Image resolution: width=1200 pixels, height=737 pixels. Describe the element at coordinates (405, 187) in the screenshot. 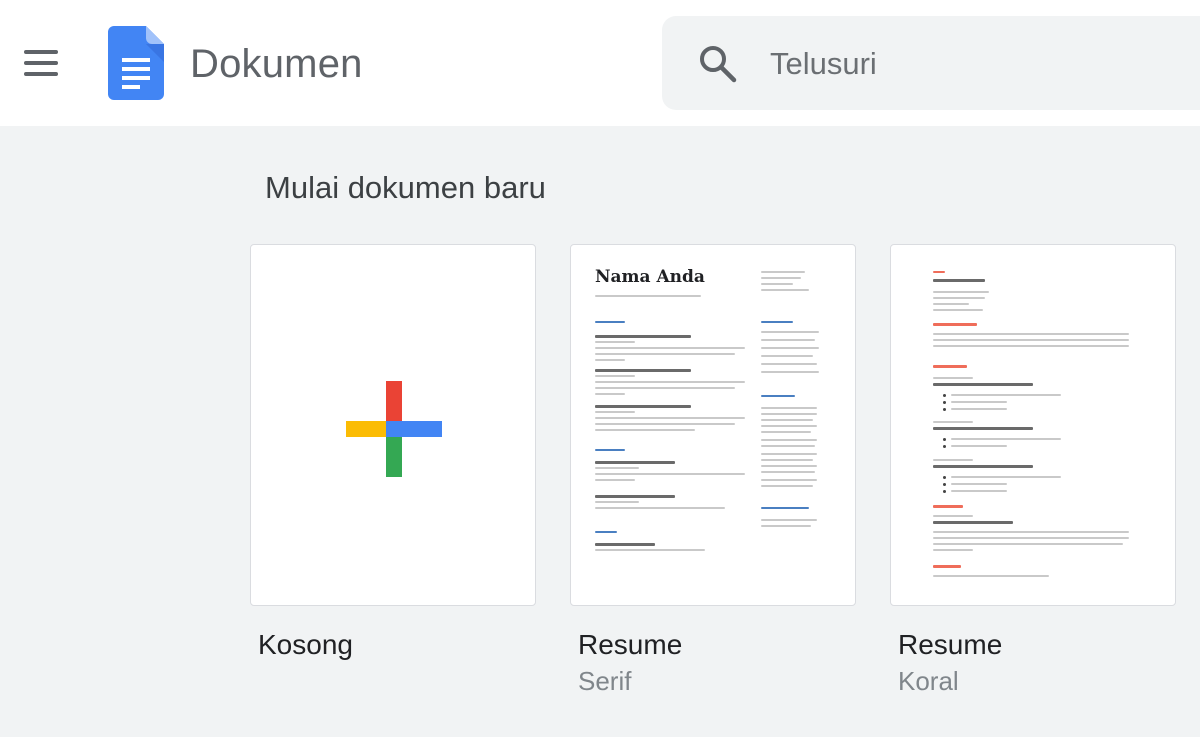

I see `section-title: Mulai dokumen baru` at that location.